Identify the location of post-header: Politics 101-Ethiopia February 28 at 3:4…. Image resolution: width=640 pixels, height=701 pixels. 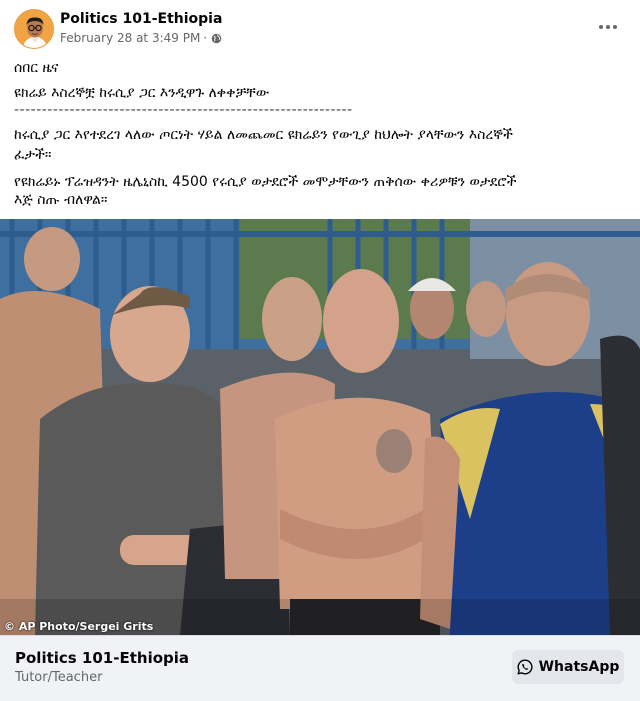
(320, 28).